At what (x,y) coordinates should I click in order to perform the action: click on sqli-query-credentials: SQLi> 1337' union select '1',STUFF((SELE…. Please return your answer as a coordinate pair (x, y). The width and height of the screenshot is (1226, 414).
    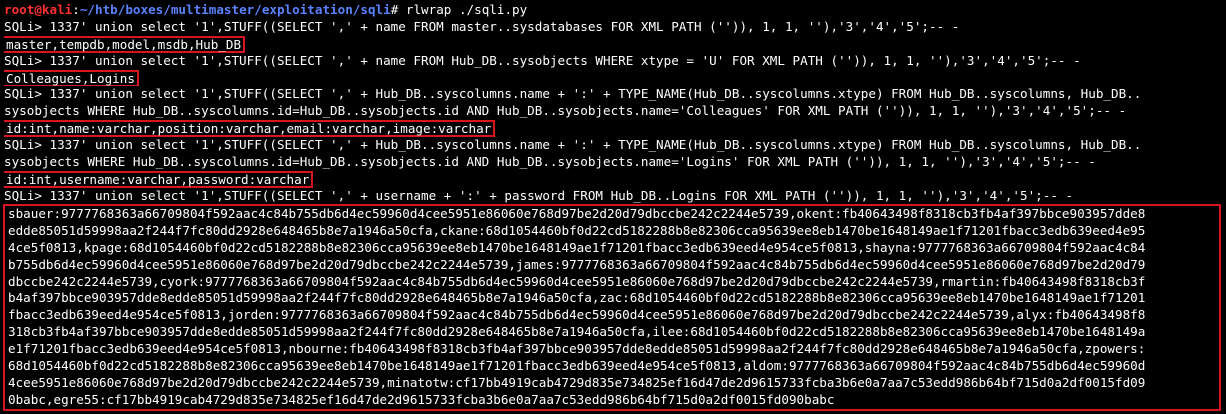
    Looking at the image, I should click on (539, 195).